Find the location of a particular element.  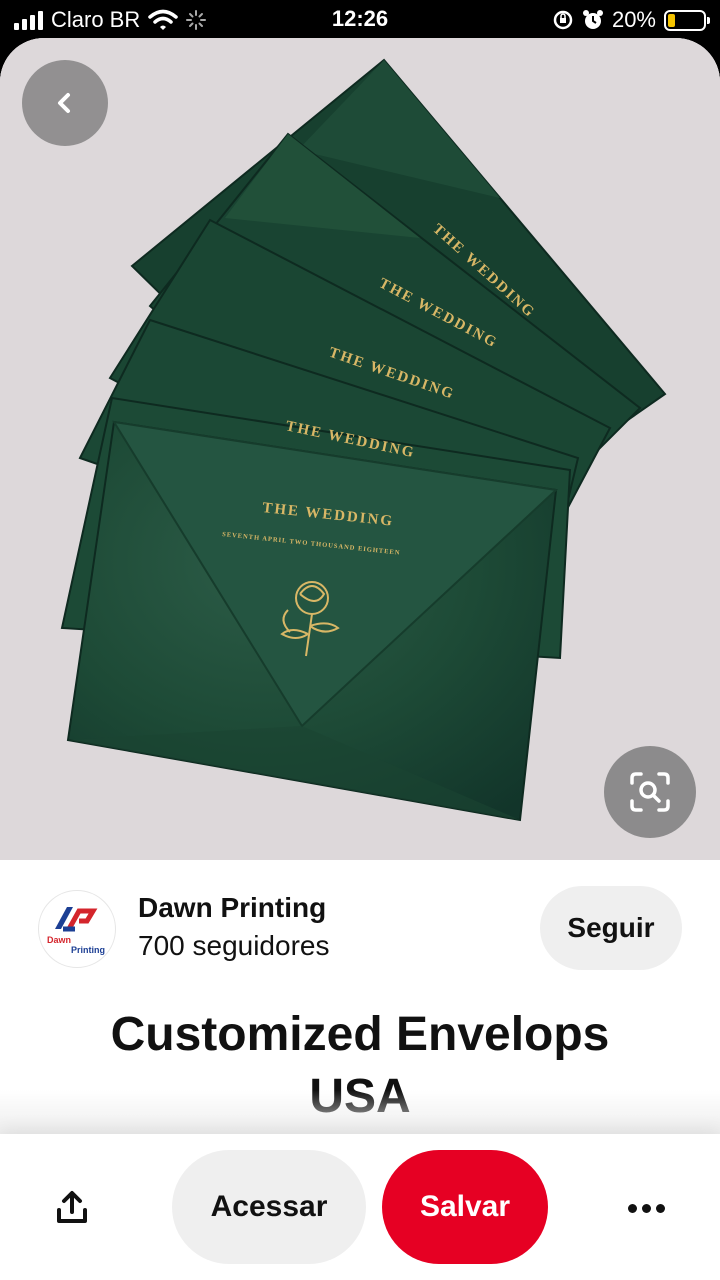

screen-rotation-lock-icon is located at coordinates (563, 20).